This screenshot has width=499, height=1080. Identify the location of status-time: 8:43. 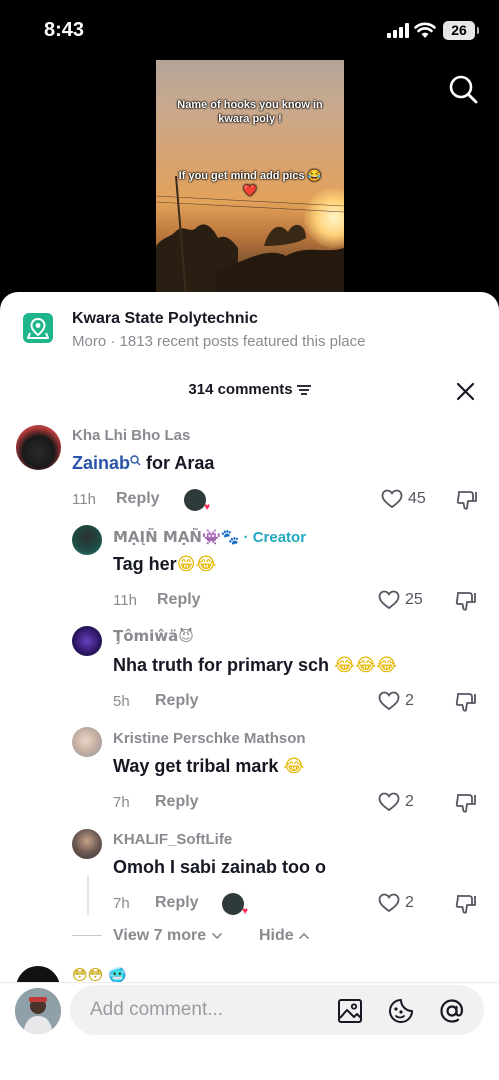
(64, 30).